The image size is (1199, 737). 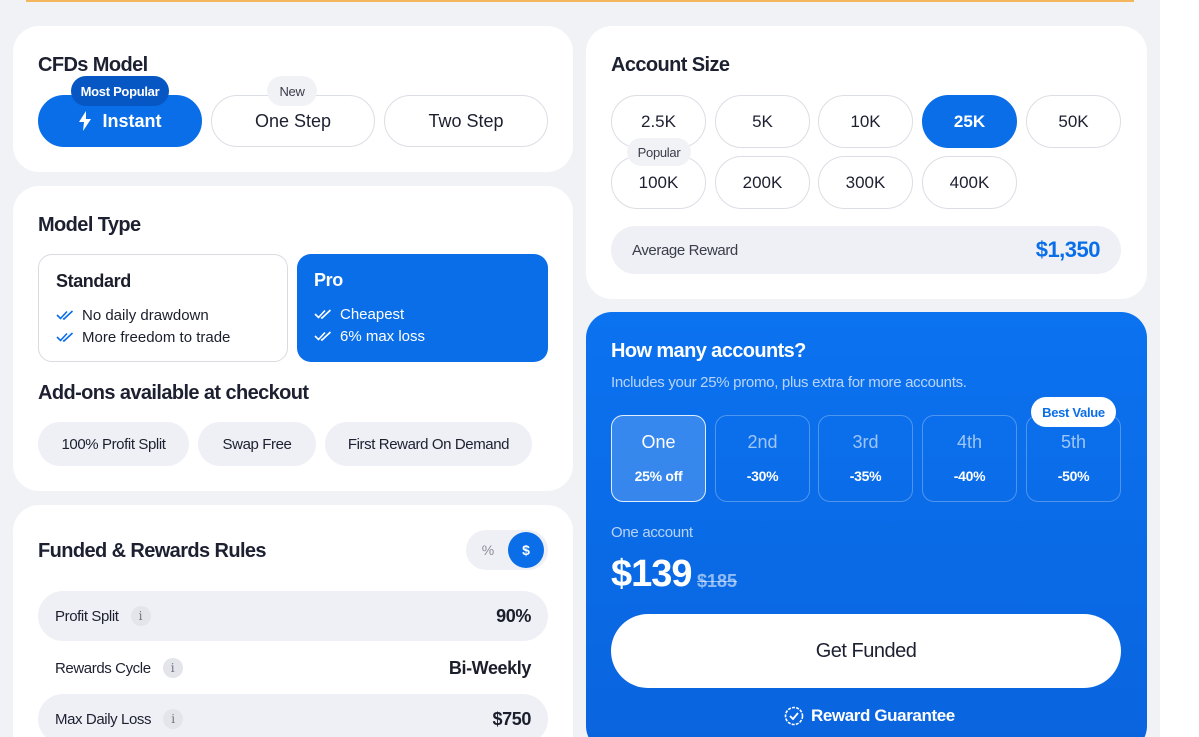 I want to click on account-count-3rd: 3rd -35%, so click(x=865, y=458).